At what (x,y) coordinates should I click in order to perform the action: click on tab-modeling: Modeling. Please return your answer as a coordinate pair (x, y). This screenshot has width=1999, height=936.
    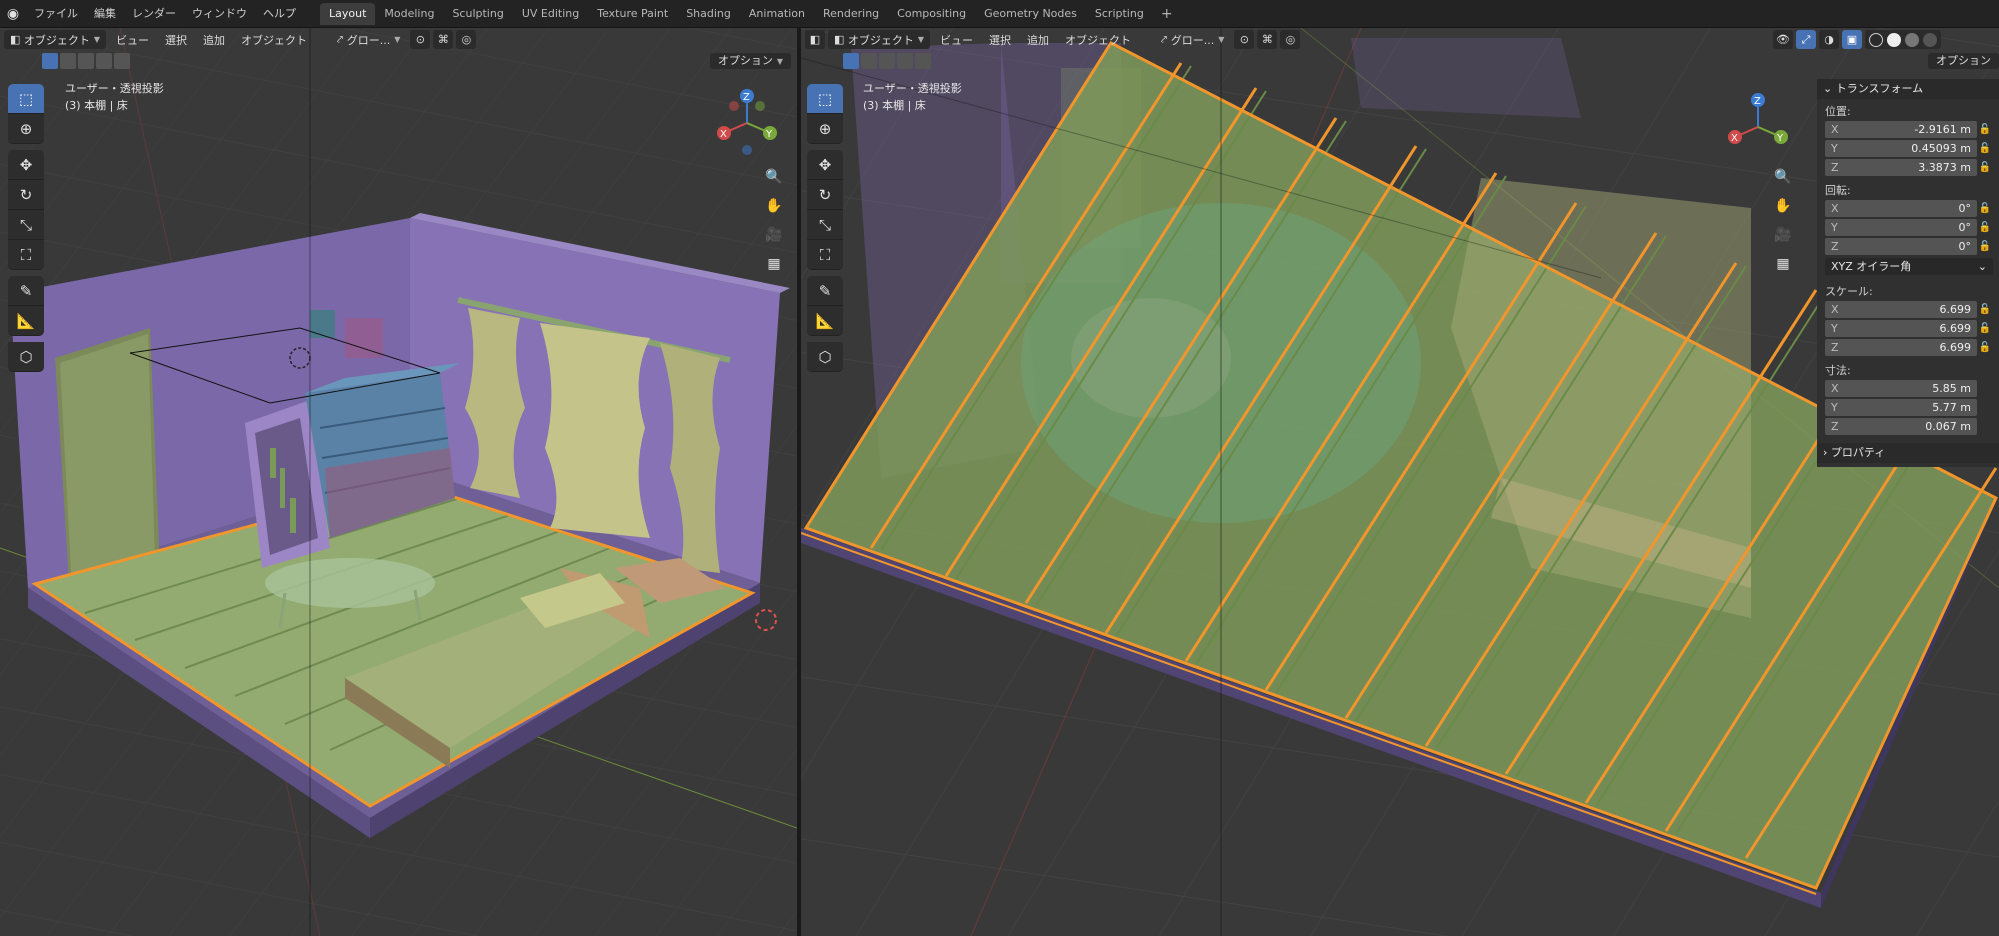
    Looking at the image, I should click on (409, 14).